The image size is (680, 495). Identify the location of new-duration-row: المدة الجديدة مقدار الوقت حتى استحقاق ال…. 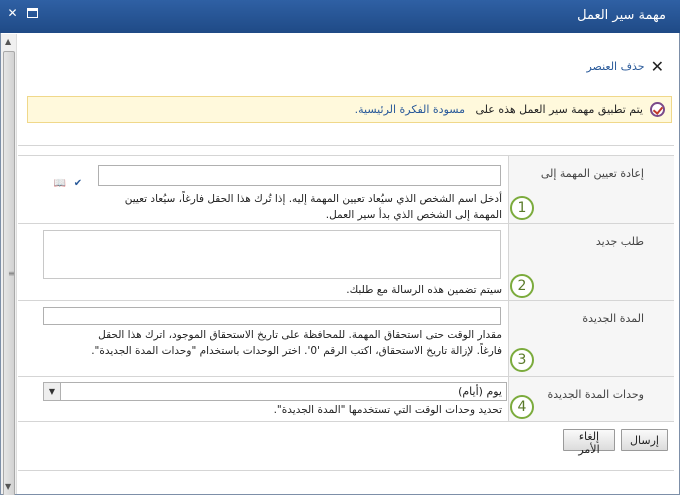
(346, 339).